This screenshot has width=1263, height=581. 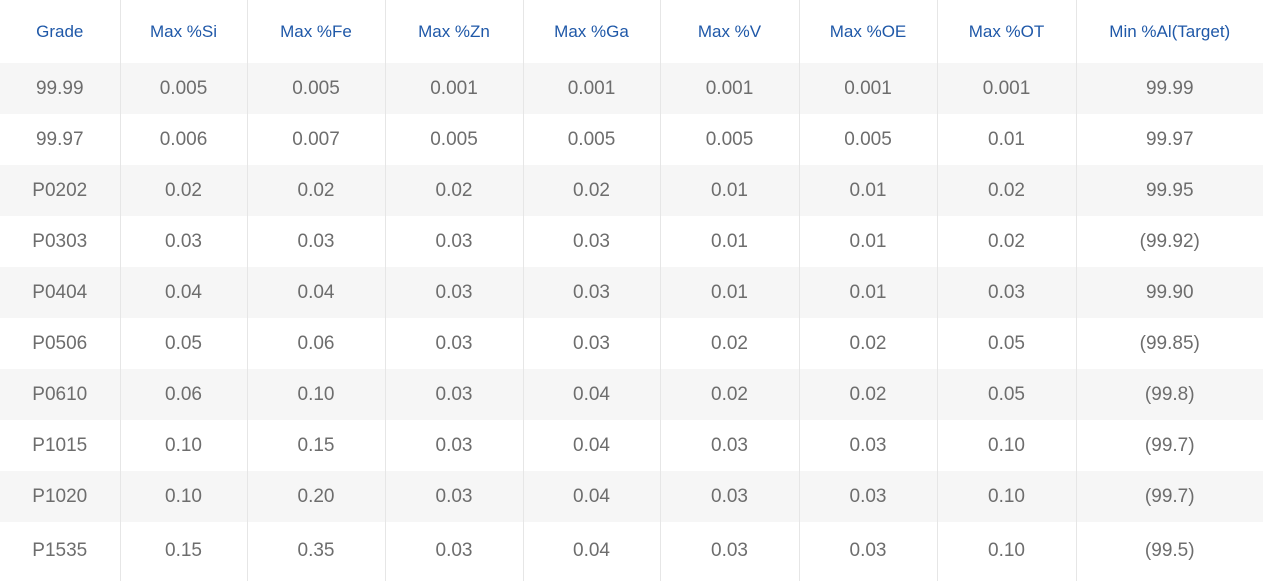 What do you see at coordinates (60, 394) in the screenshot?
I see `cell-grade: P0610` at bounding box center [60, 394].